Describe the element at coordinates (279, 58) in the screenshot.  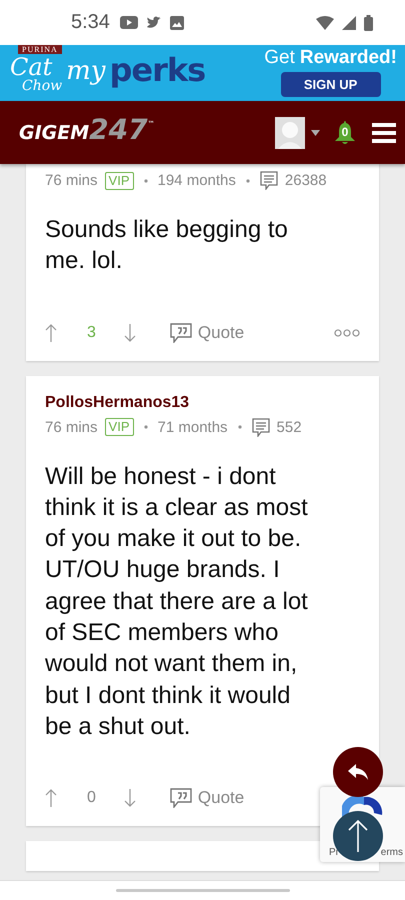
I see `headline-prefix: Get` at that location.